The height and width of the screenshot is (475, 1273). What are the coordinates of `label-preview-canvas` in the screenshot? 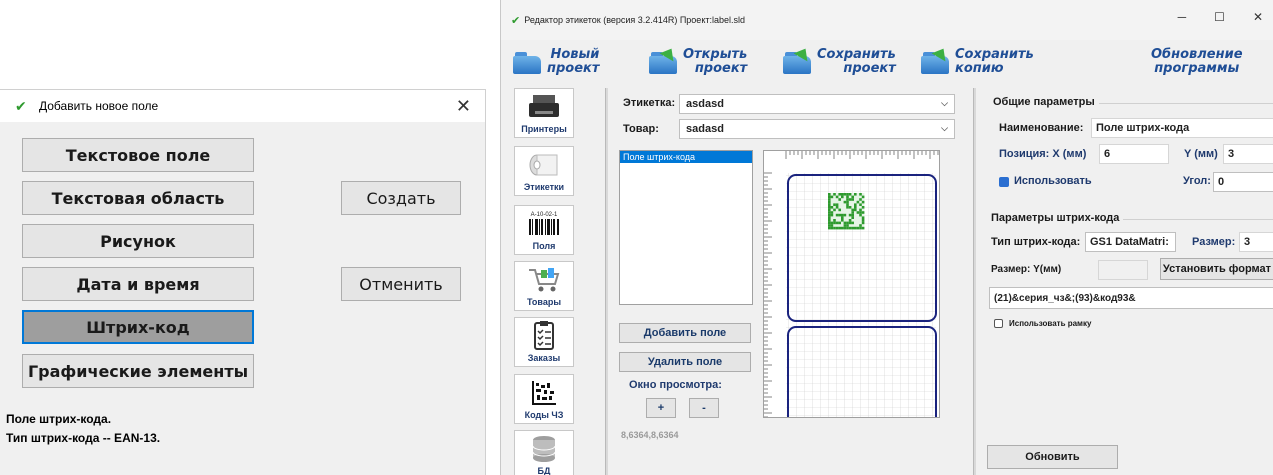 It's located at (851, 284).